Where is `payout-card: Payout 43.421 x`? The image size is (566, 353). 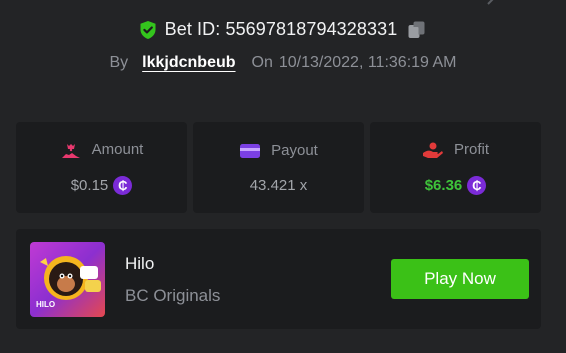 payout-card: Payout 43.421 x is located at coordinates (278, 167).